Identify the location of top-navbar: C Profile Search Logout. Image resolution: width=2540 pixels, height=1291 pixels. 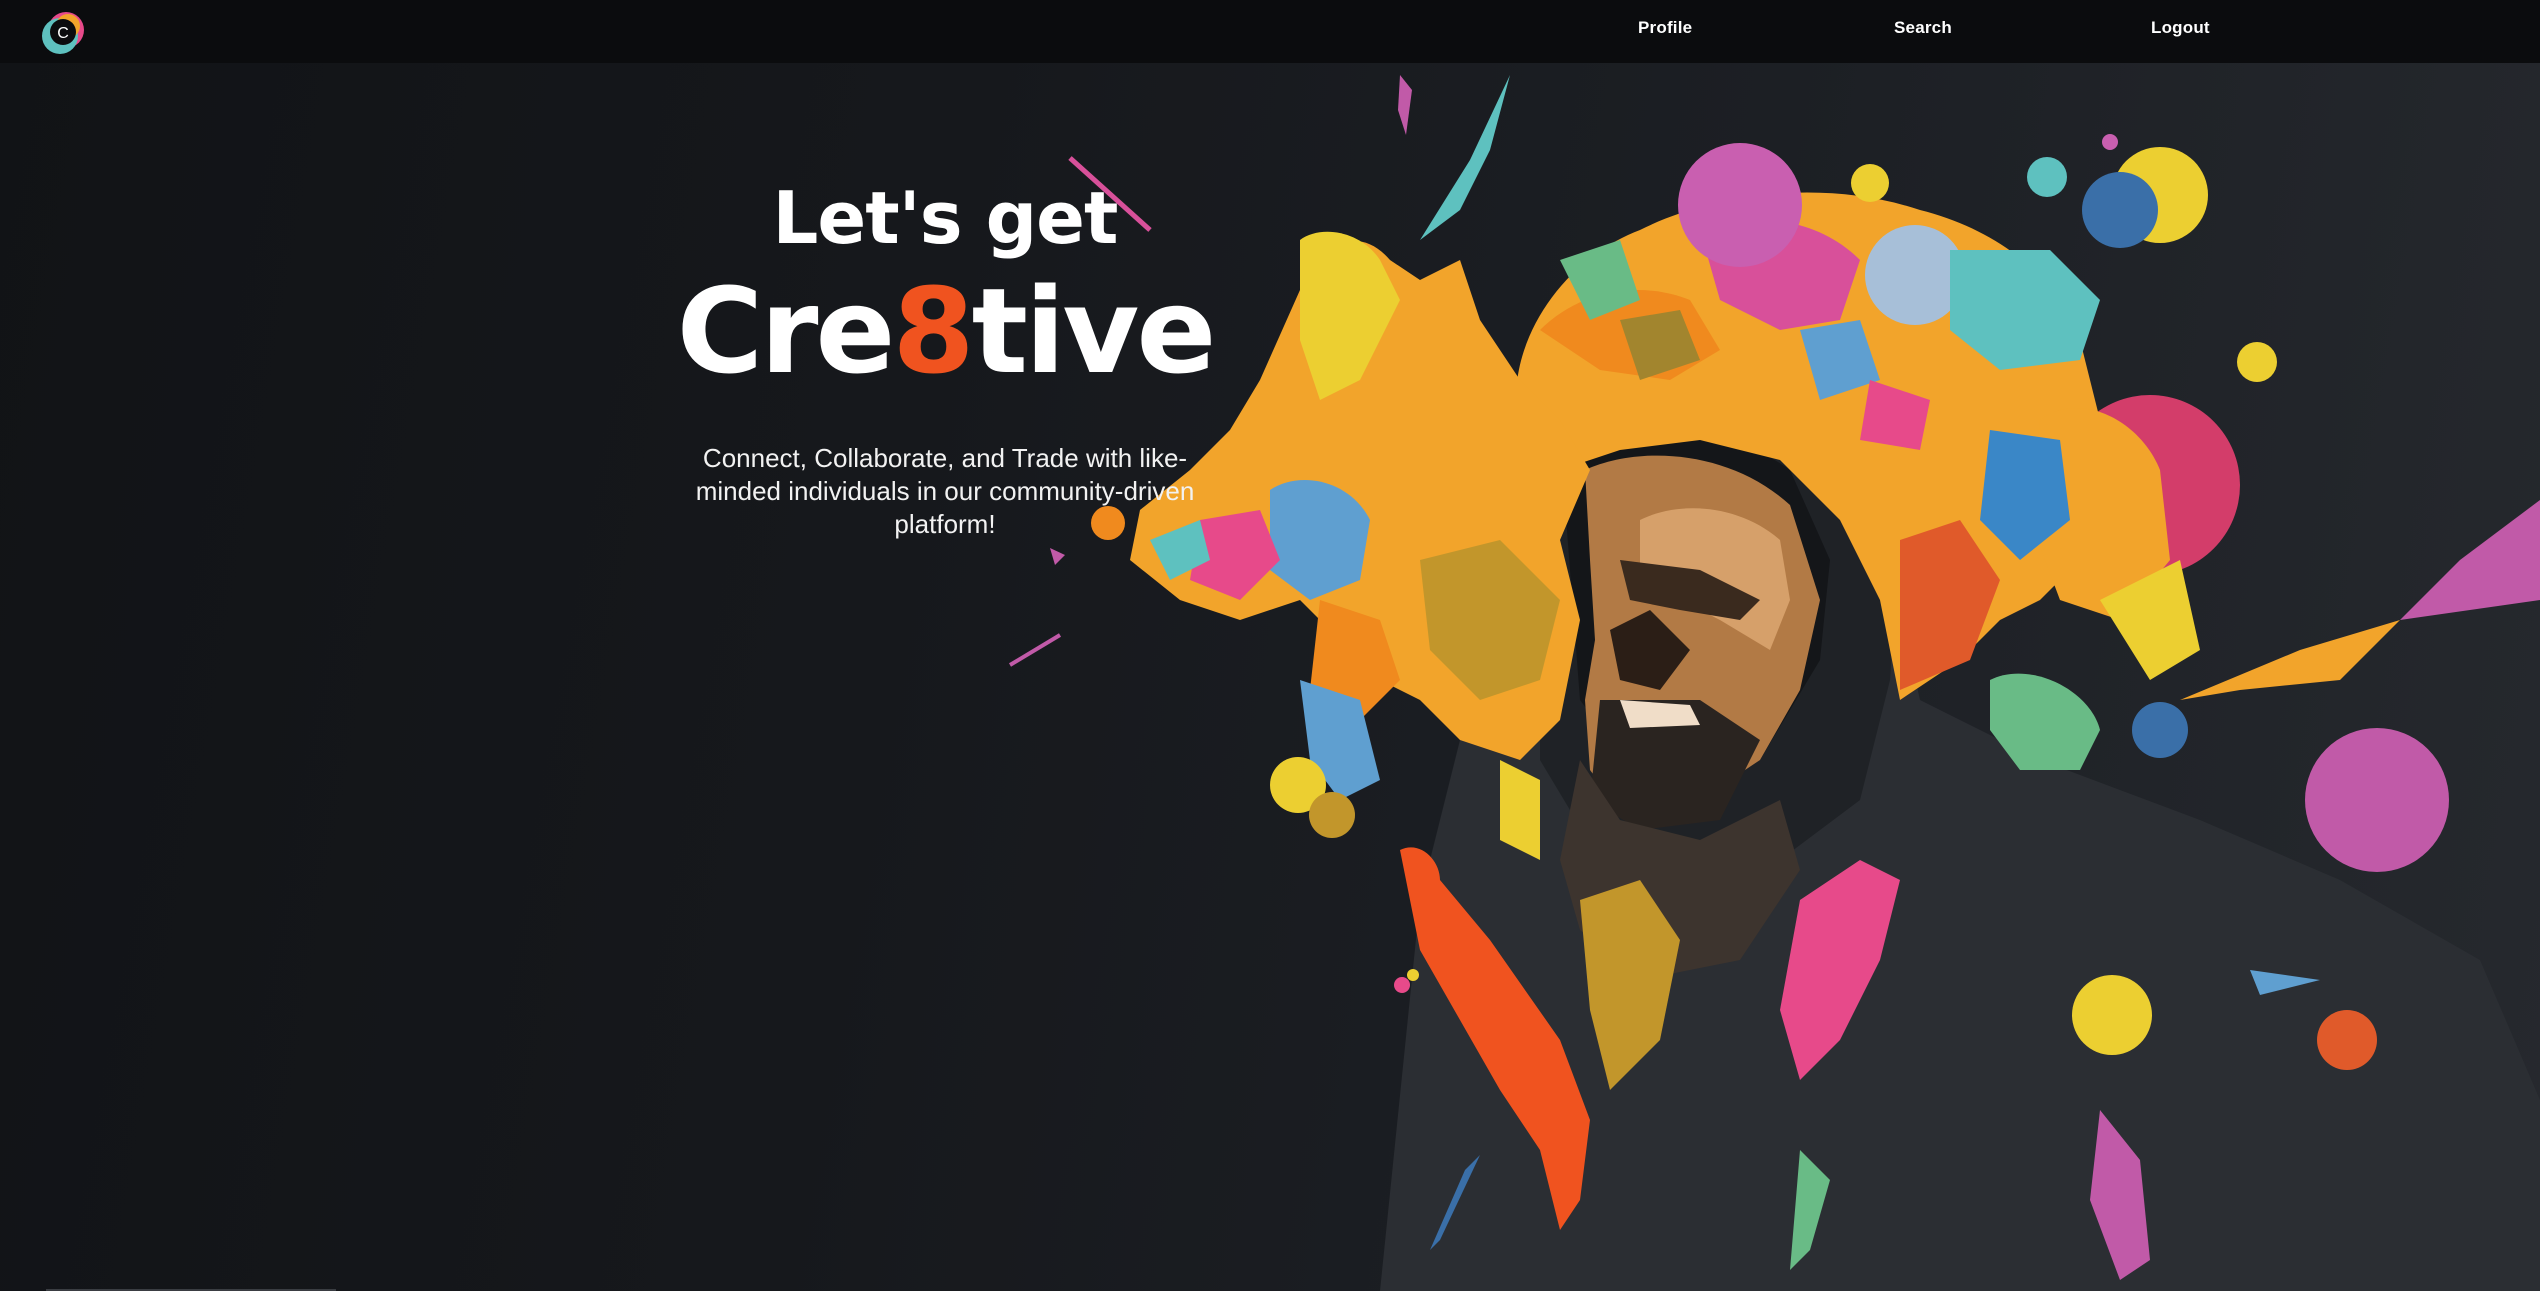
(1270, 31).